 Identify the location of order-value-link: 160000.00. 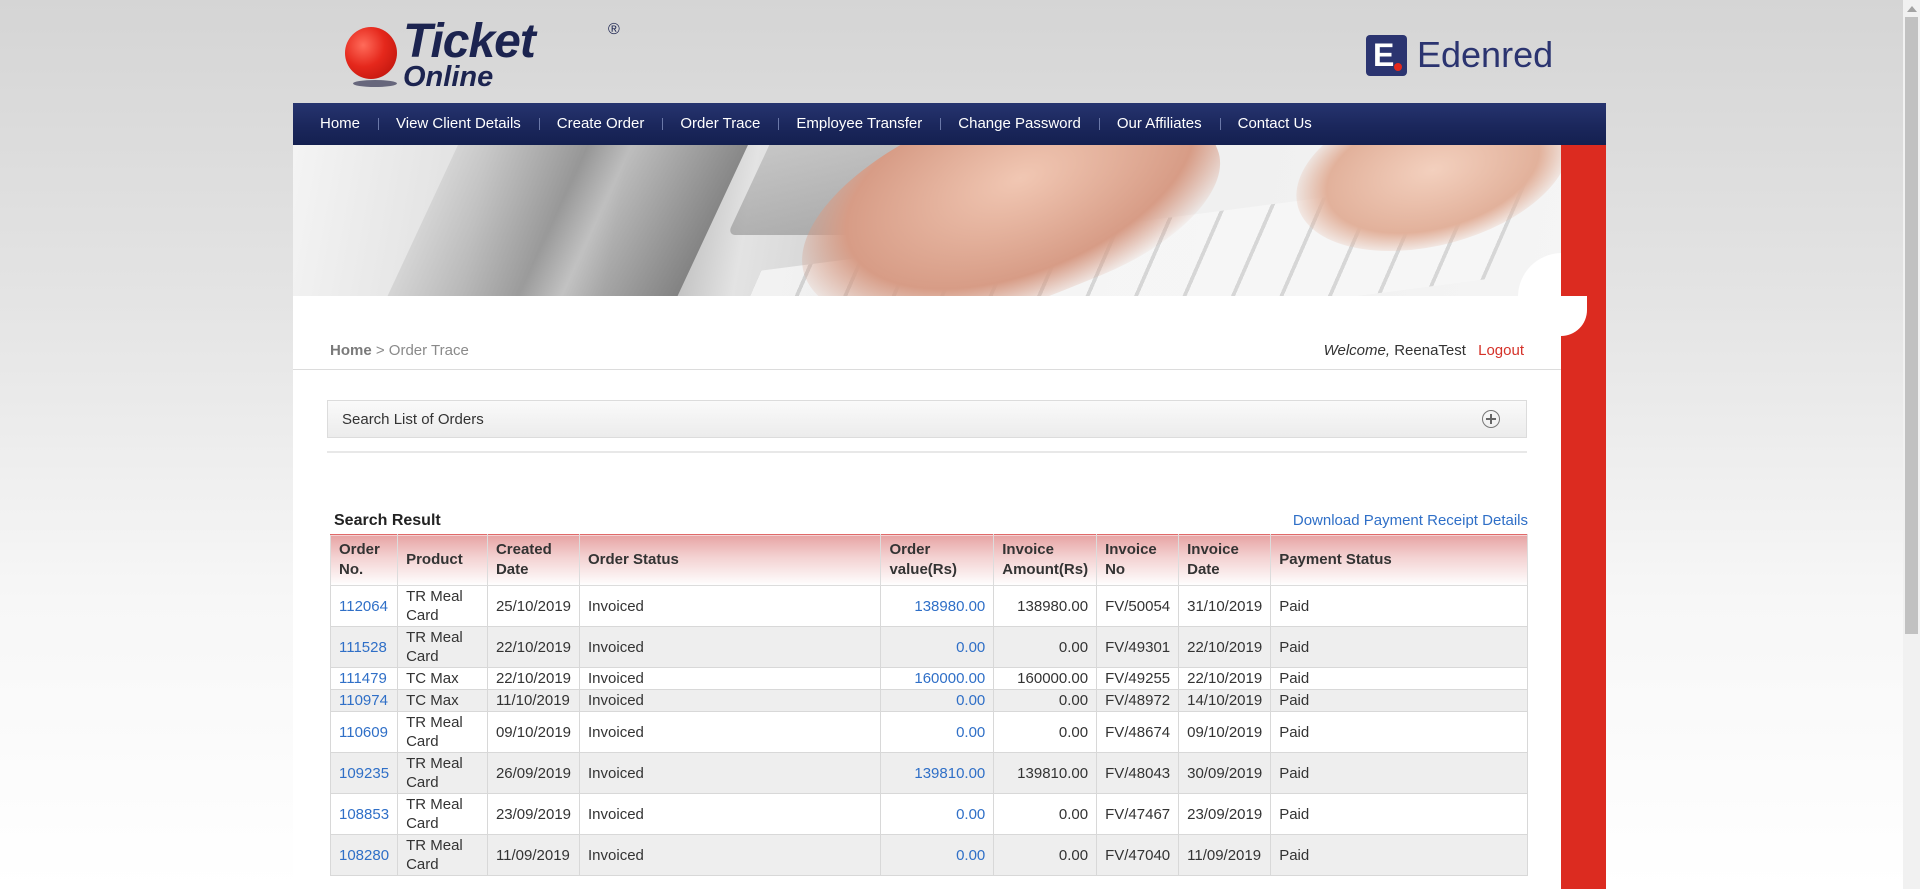
(949, 678).